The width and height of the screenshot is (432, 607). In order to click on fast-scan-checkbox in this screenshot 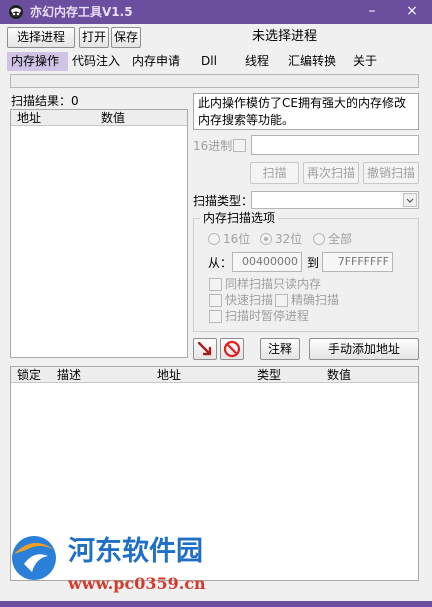, I will do `click(215, 300)`.